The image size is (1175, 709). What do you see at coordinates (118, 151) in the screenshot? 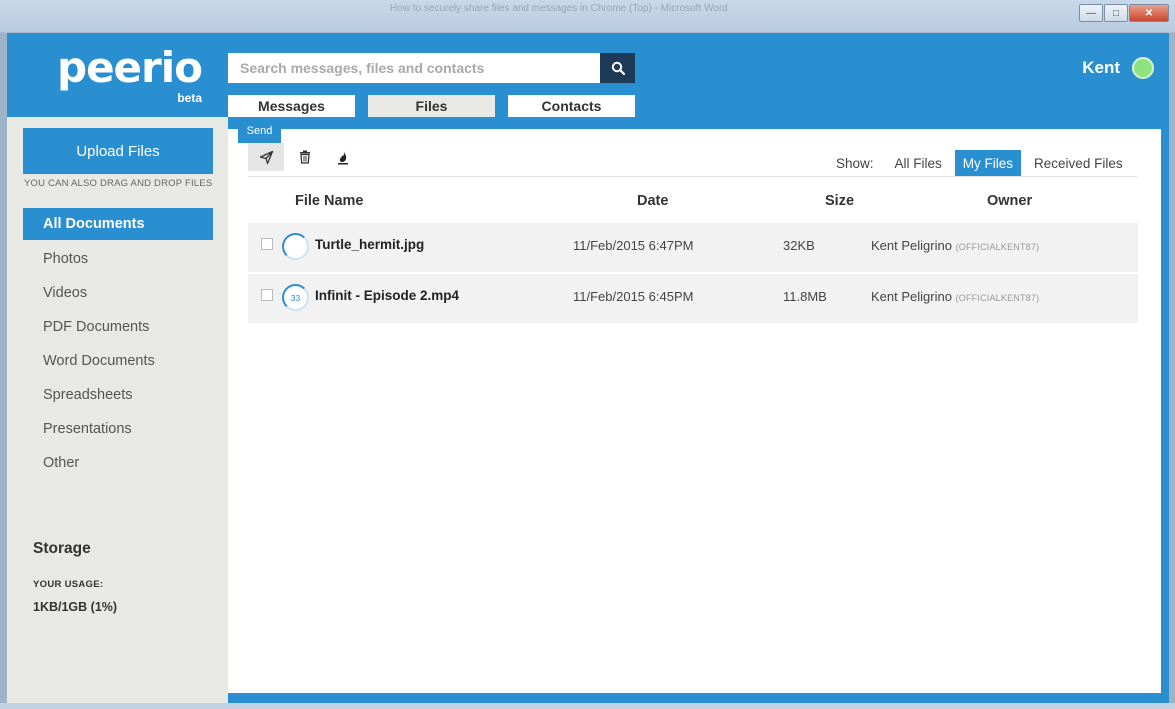
I see `upload-files-button: Upload Files` at bounding box center [118, 151].